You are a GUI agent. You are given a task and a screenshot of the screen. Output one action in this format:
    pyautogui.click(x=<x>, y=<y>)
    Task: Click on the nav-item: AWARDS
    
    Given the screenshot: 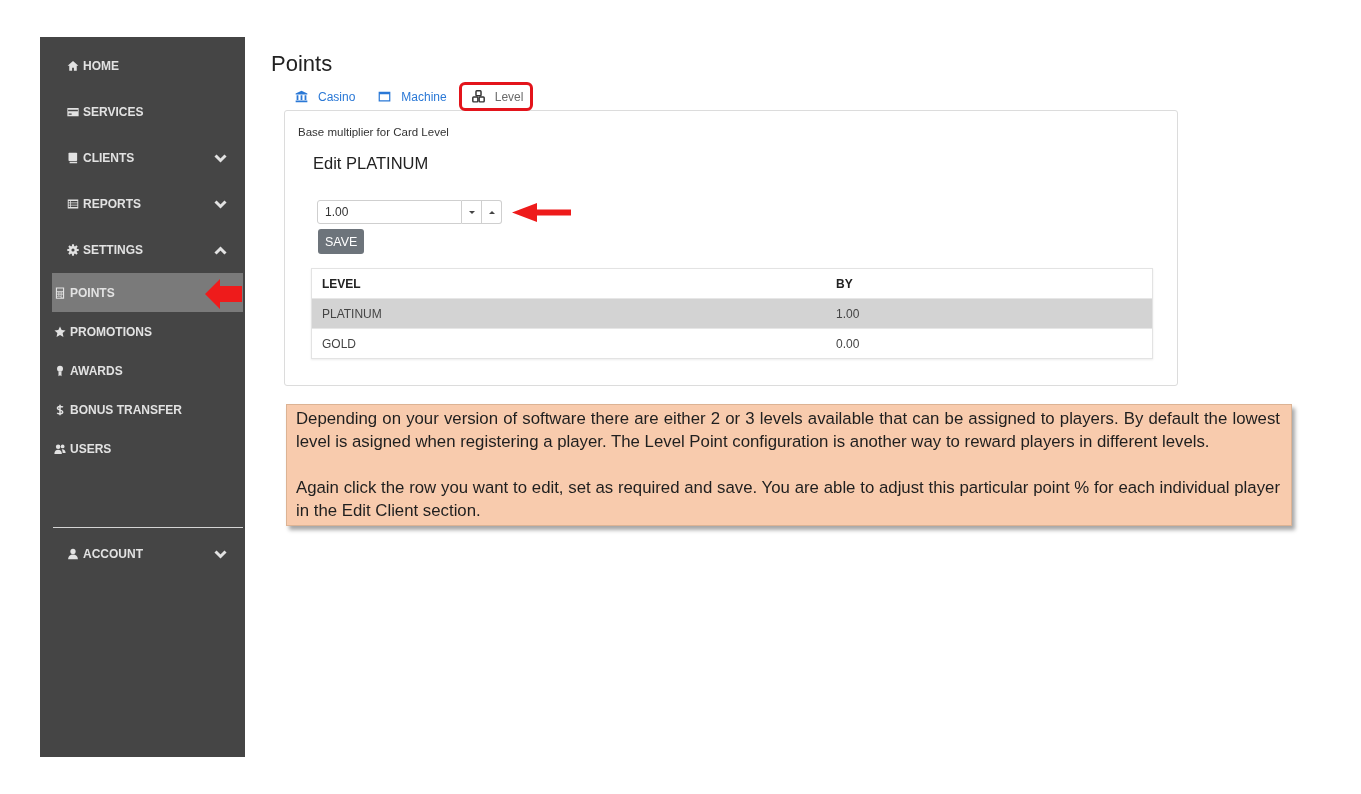 What is the action you would take?
    pyautogui.click(x=147, y=370)
    